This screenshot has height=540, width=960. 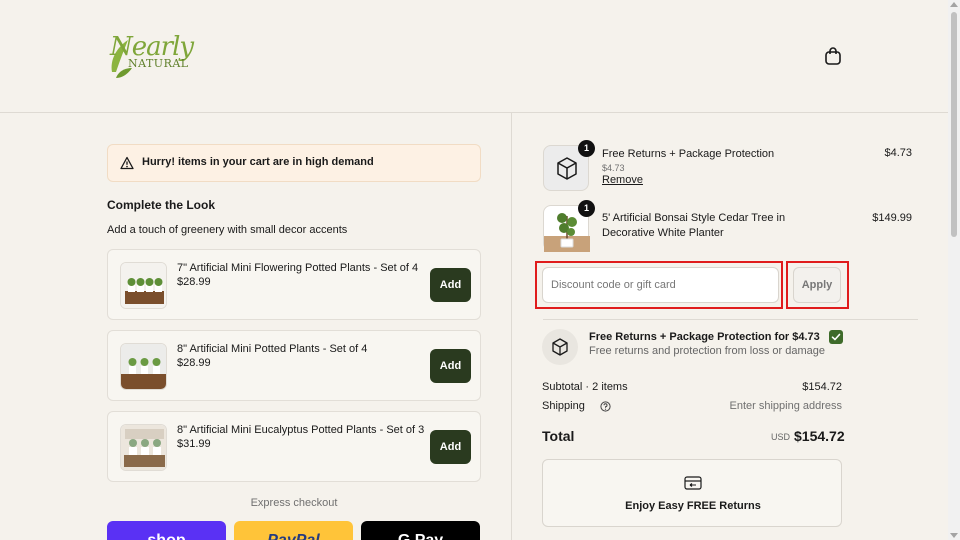 What do you see at coordinates (613, 168) in the screenshot?
I see `cart-item-unit-price: $4.73` at bounding box center [613, 168].